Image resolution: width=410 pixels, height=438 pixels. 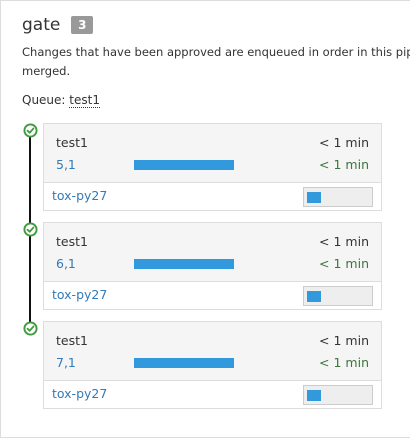 What do you see at coordinates (41, 25) in the screenshot?
I see `pipeline-title: gate` at bounding box center [41, 25].